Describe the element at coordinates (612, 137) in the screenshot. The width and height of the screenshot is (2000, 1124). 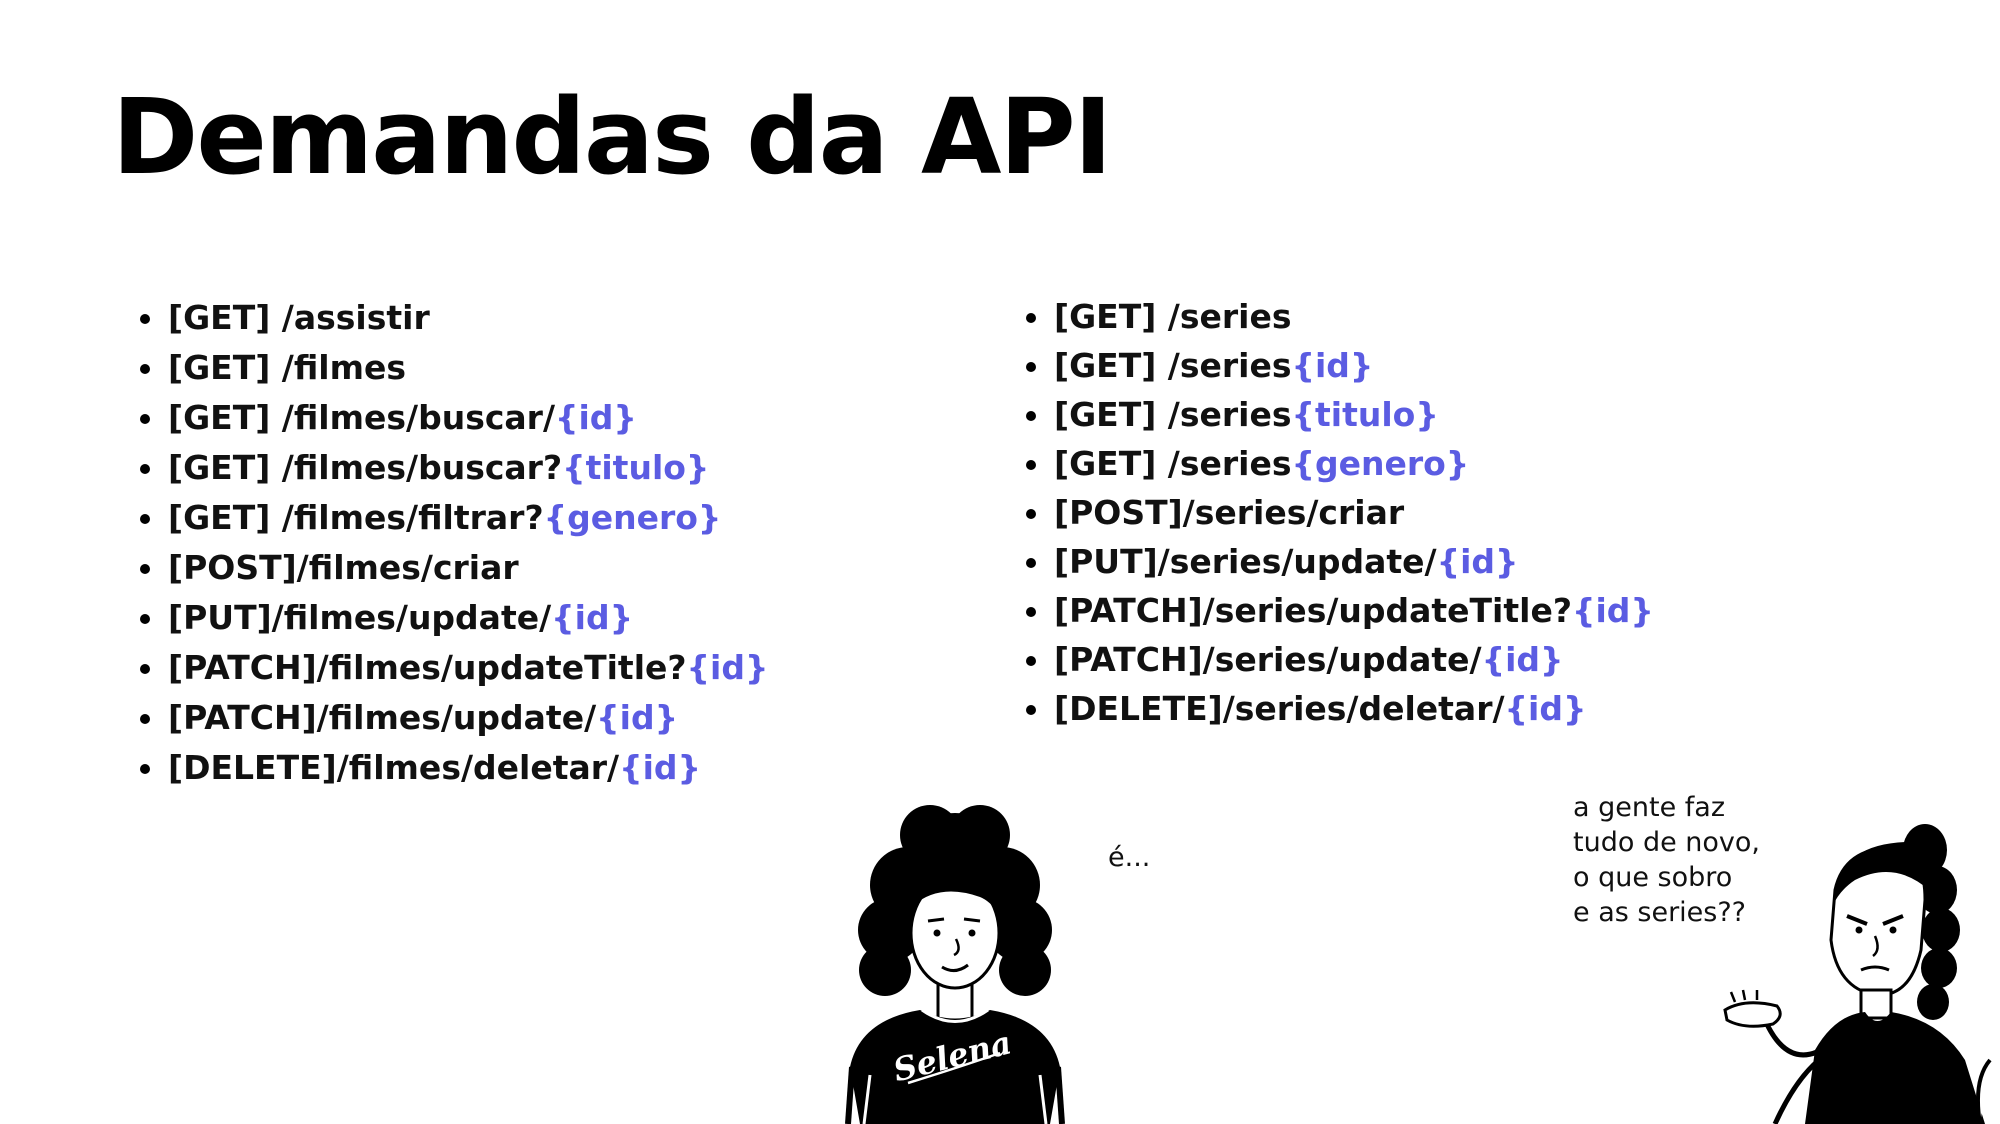
I see `page-title: Demandas da API` at that location.